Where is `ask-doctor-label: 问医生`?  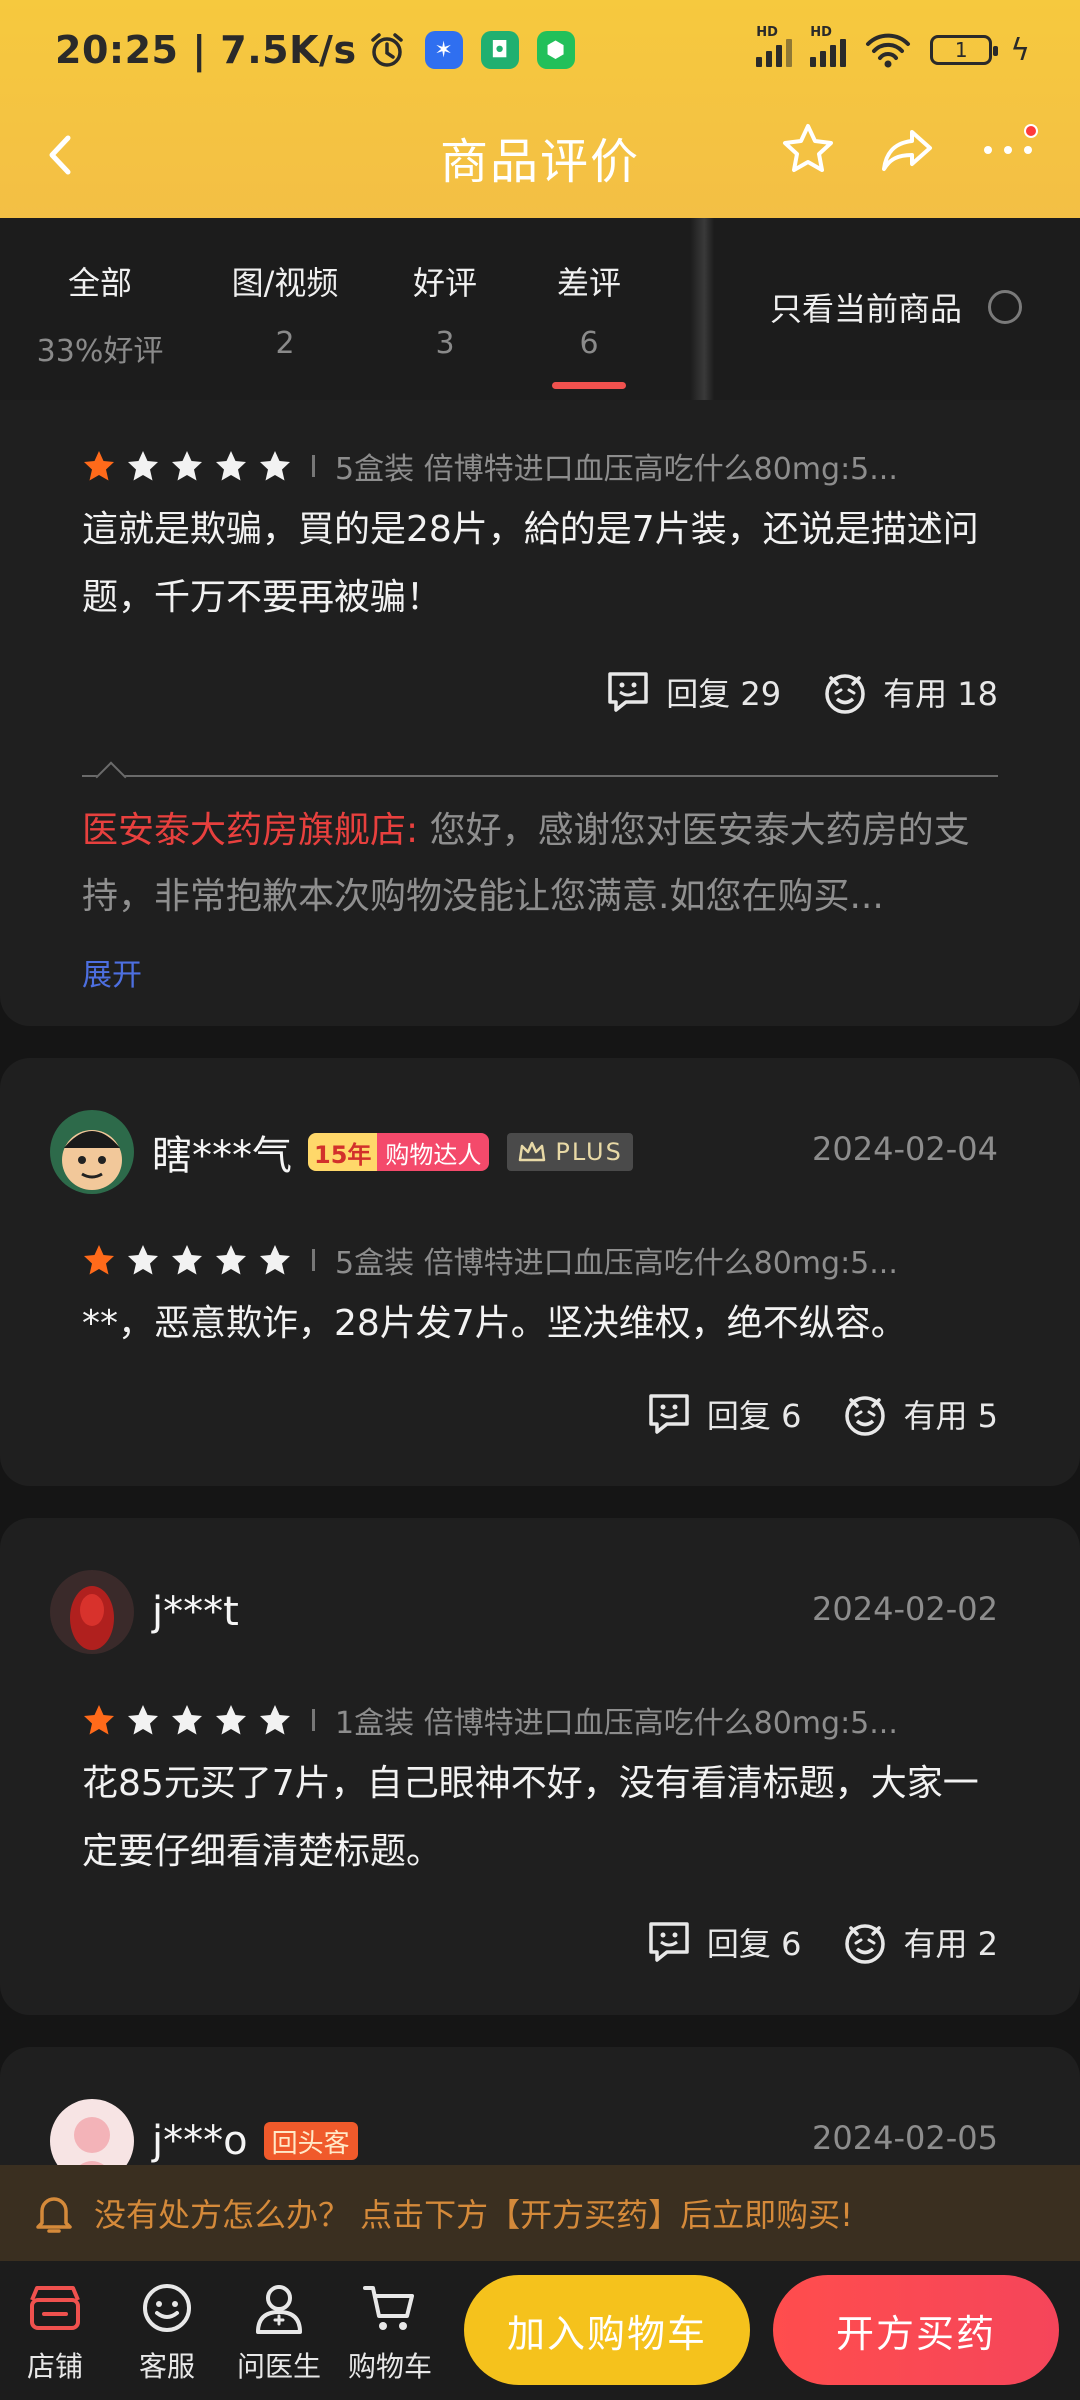 ask-doctor-label: 问医生 is located at coordinates (278, 2366).